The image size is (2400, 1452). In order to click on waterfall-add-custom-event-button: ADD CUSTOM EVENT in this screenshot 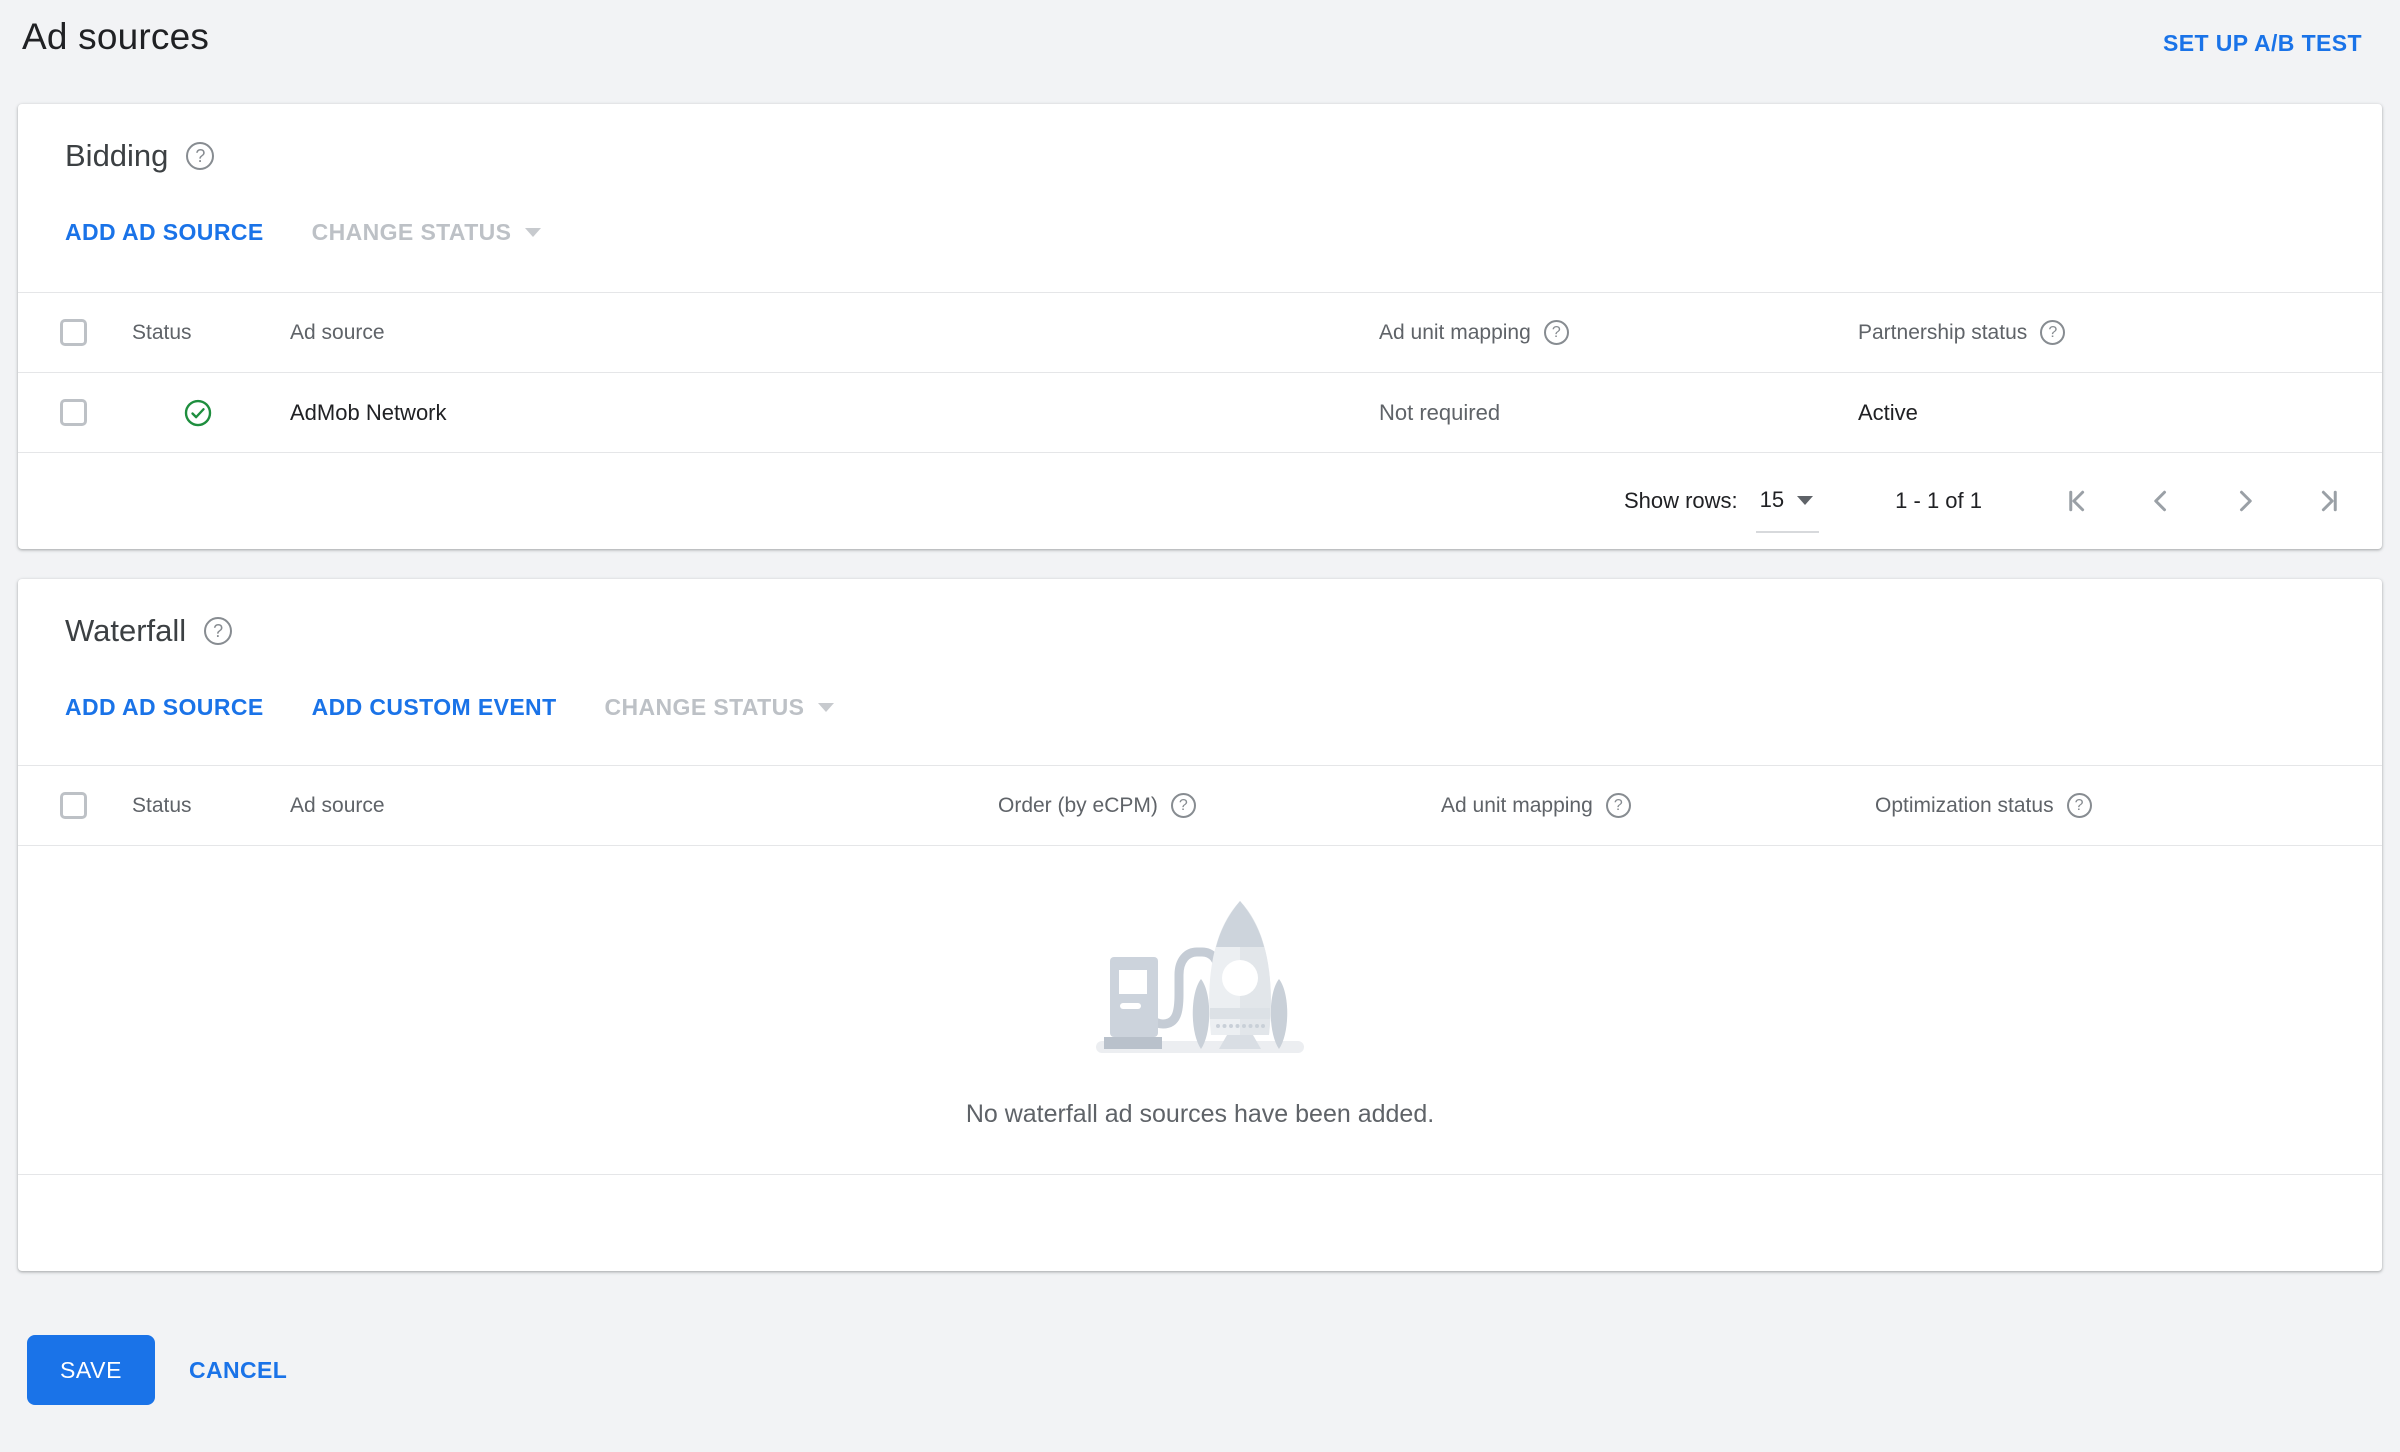, I will do `click(434, 707)`.